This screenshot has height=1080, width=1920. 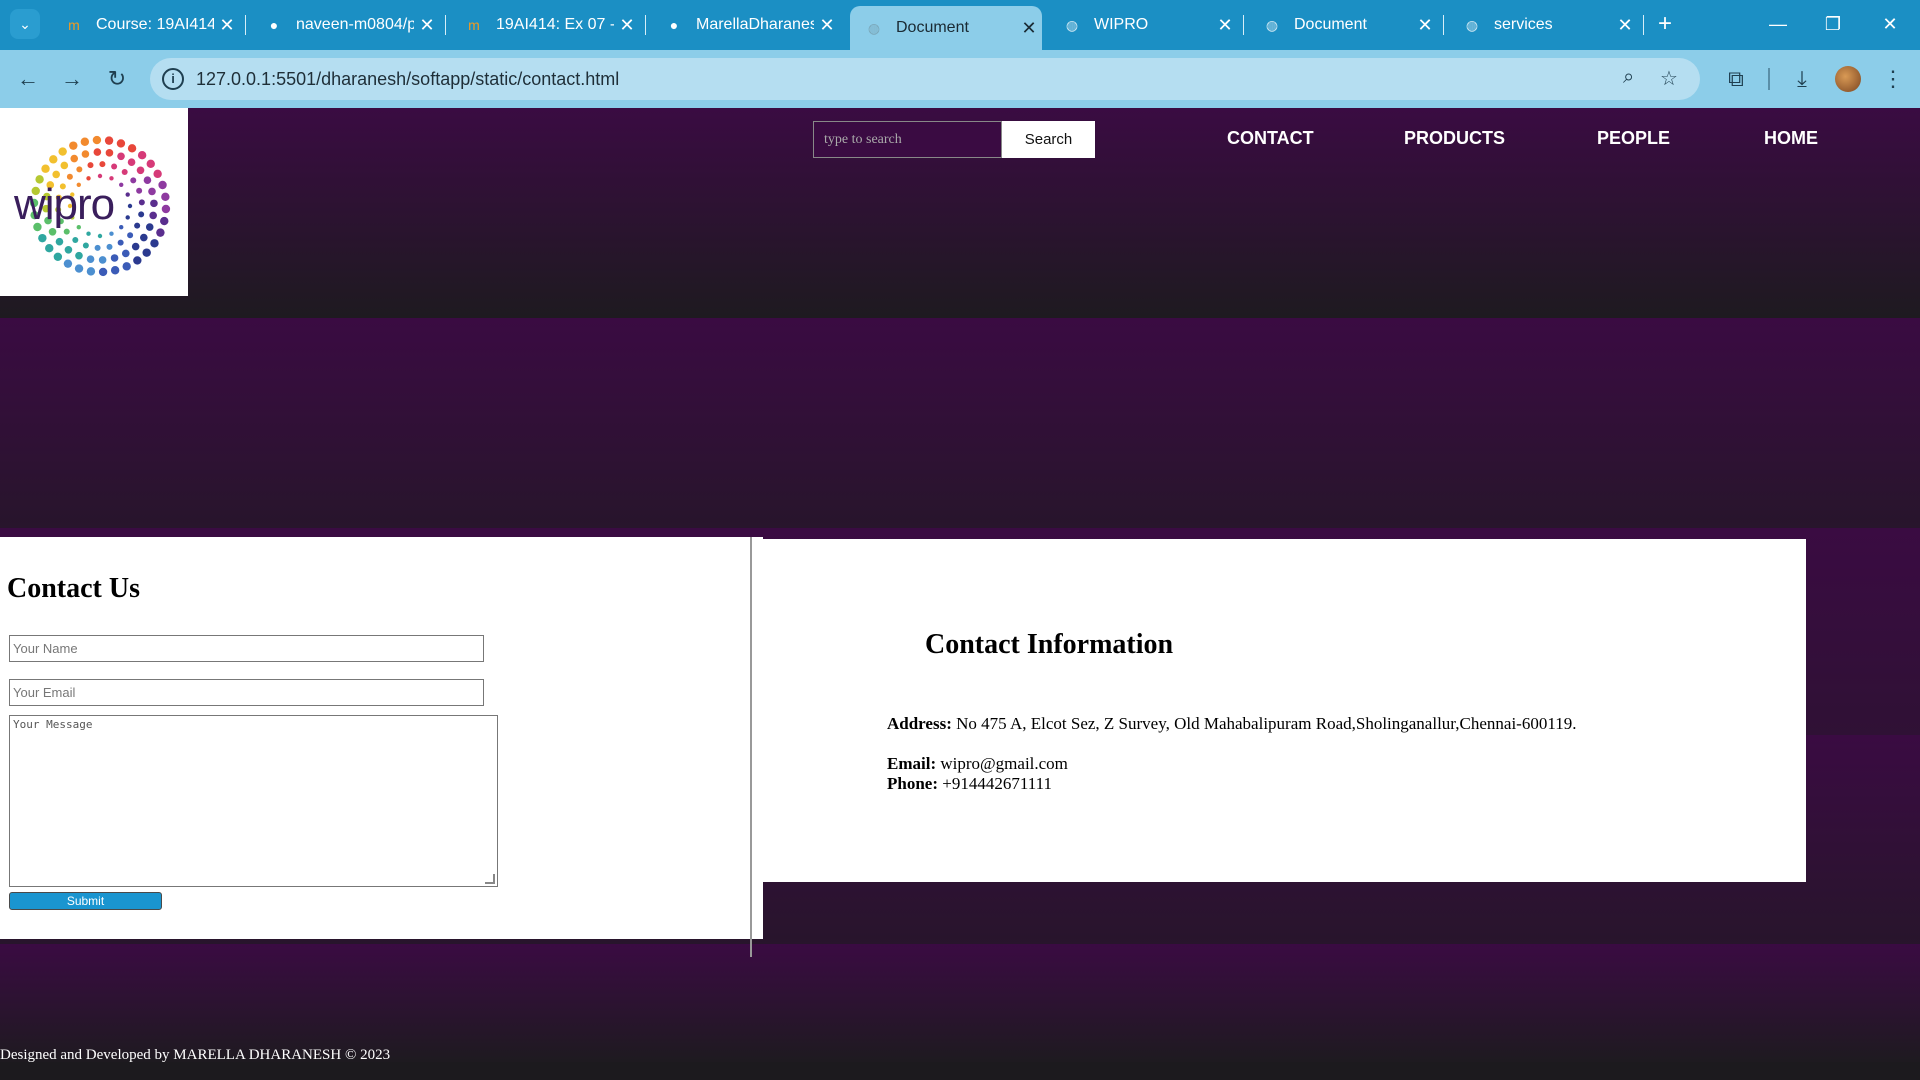 I want to click on browser-tab: ◍ services ✕, so click(x=1543, y=25).